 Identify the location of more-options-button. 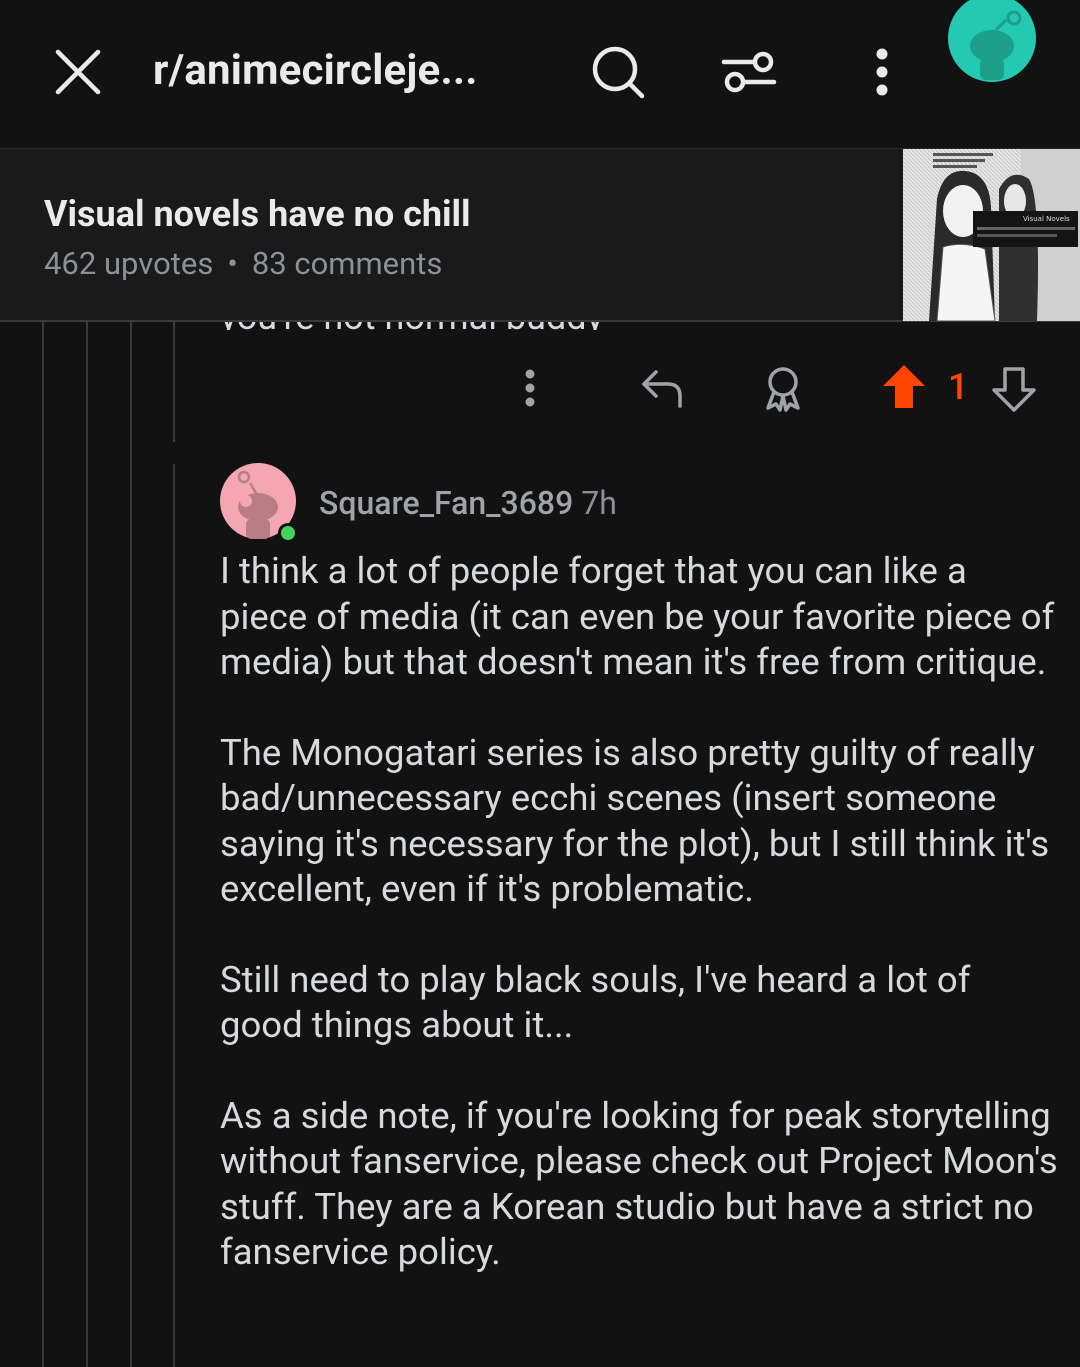
(882, 72).